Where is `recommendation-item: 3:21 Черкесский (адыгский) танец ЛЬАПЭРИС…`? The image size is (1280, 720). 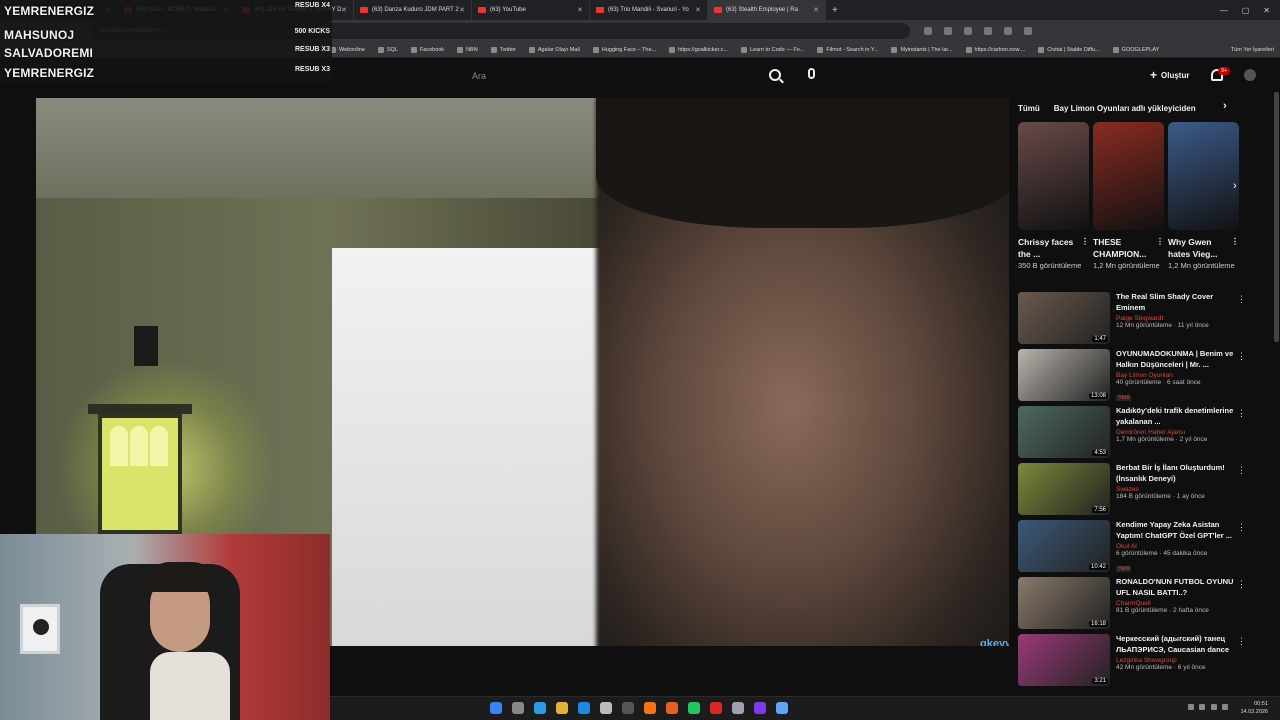
recommendation-item: 3:21 Черкесский (адыгский) танец ЛЬАПЭРИС… is located at coordinates (1132, 662).